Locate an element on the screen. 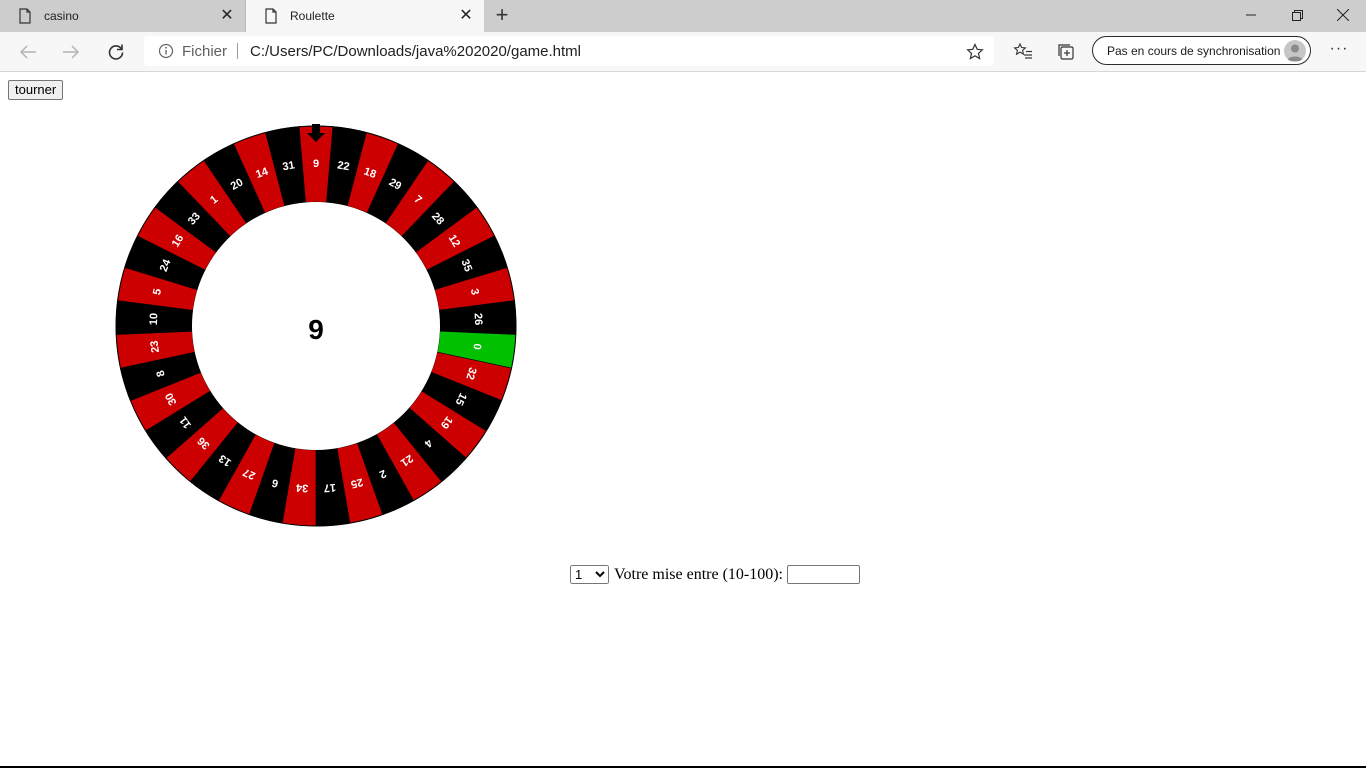  refresh-button is located at coordinates (116, 52).